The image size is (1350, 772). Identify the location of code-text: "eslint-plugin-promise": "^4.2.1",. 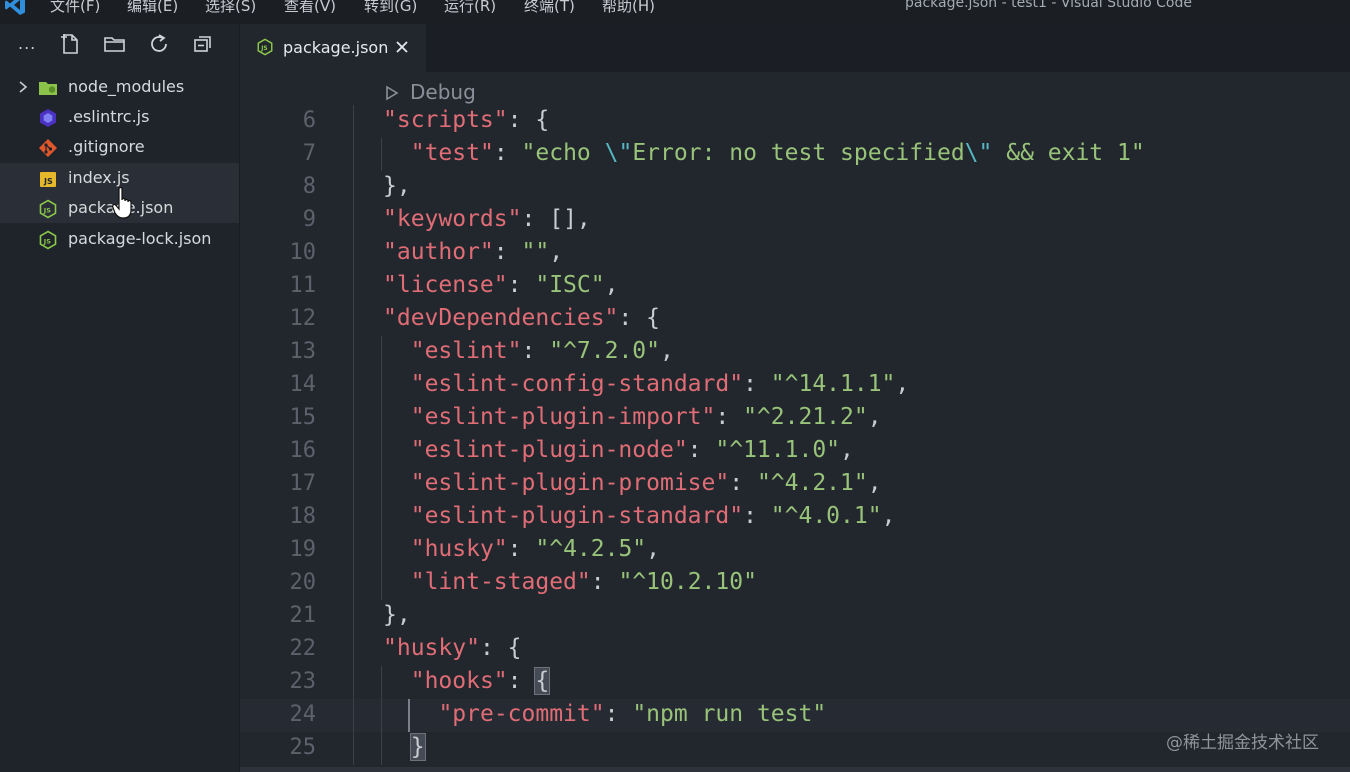
(646, 483).